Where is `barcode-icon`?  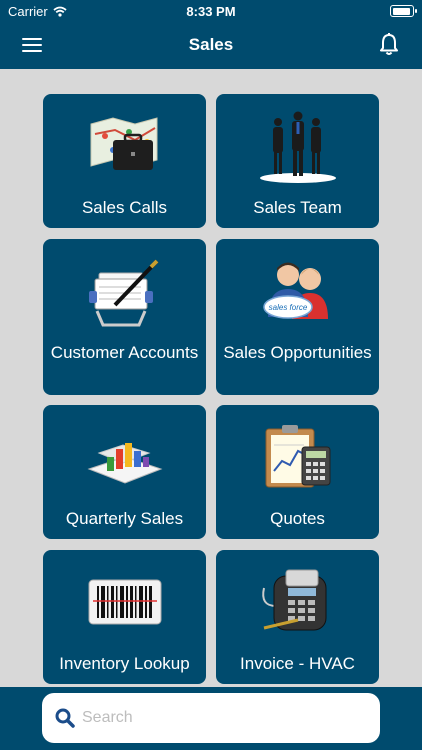
barcode-icon is located at coordinates (124, 602).